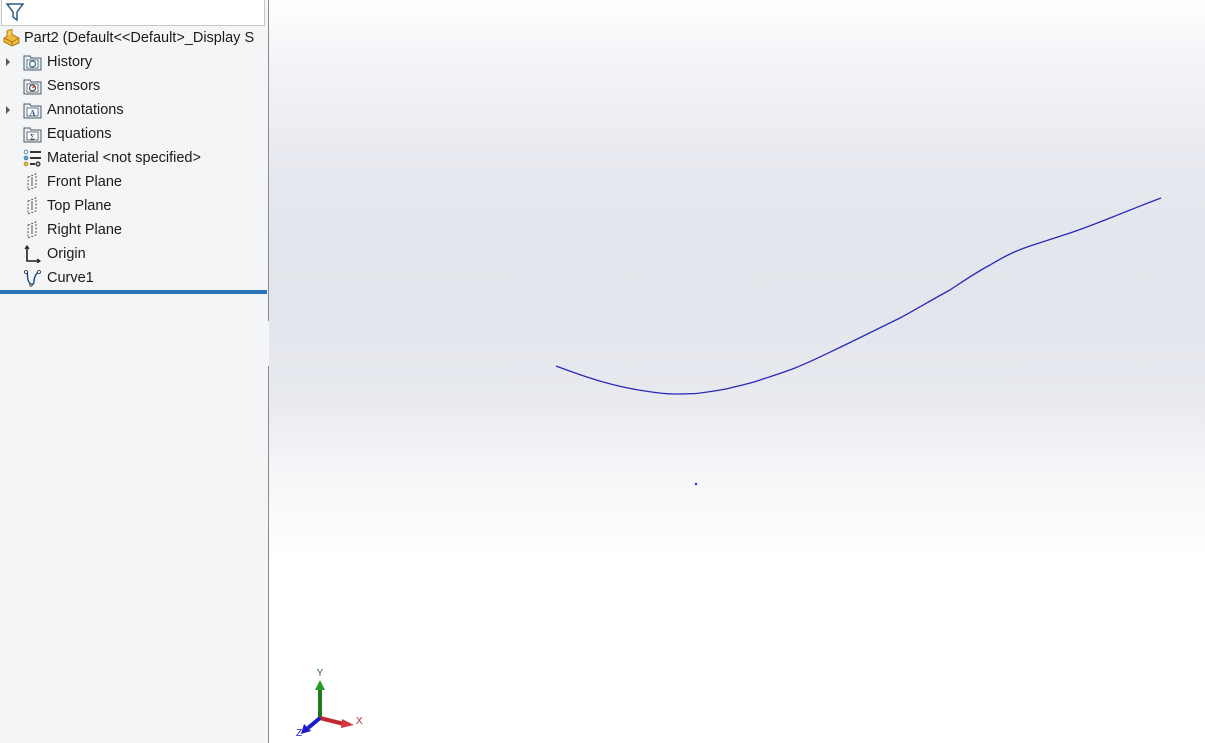 The width and height of the screenshot is (1205, 743). Describe the element at coordinates (134, 110) in the screenshot. I see `tree-item-annotations: A Annotations` at that location.